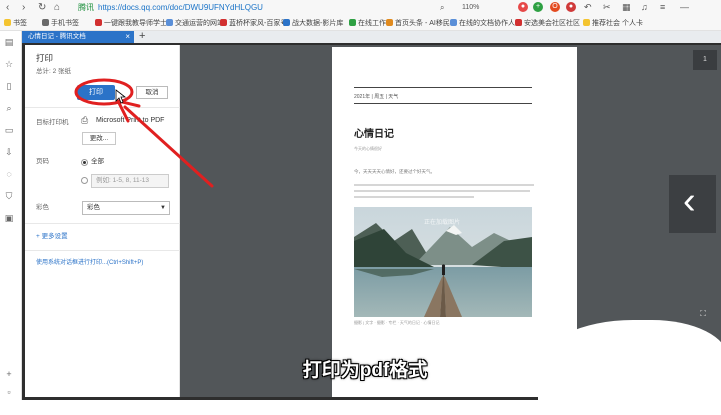 This screenshot has width=721, height=415. What do you see at coordinates (547, 23) in the screenshot?
I see `bookmark-item: 安选美会社区社区` at bounding box center [547, 23].